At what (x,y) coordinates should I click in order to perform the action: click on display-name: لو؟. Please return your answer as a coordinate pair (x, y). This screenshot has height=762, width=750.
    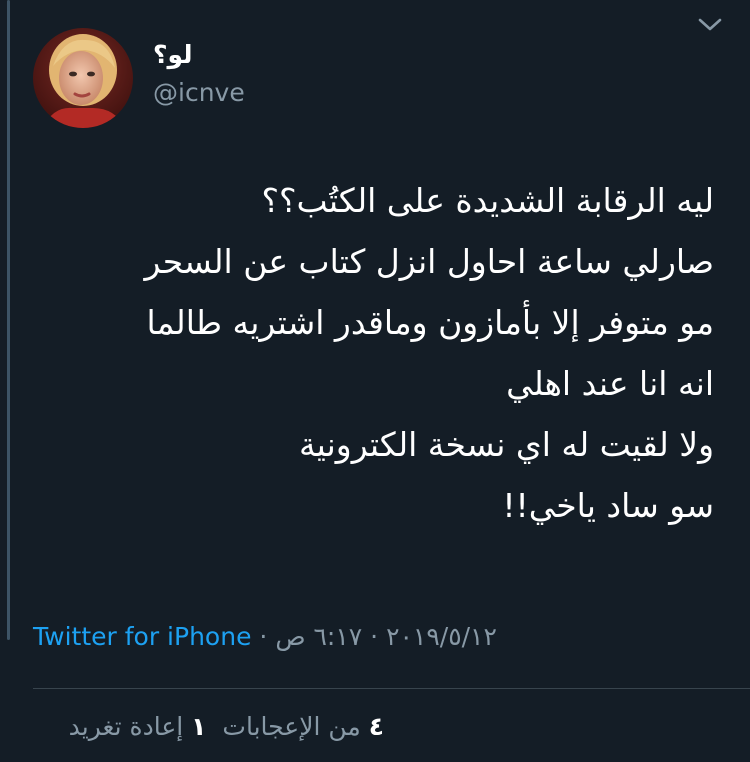
    Looking at the image, I should click on (173, 54).